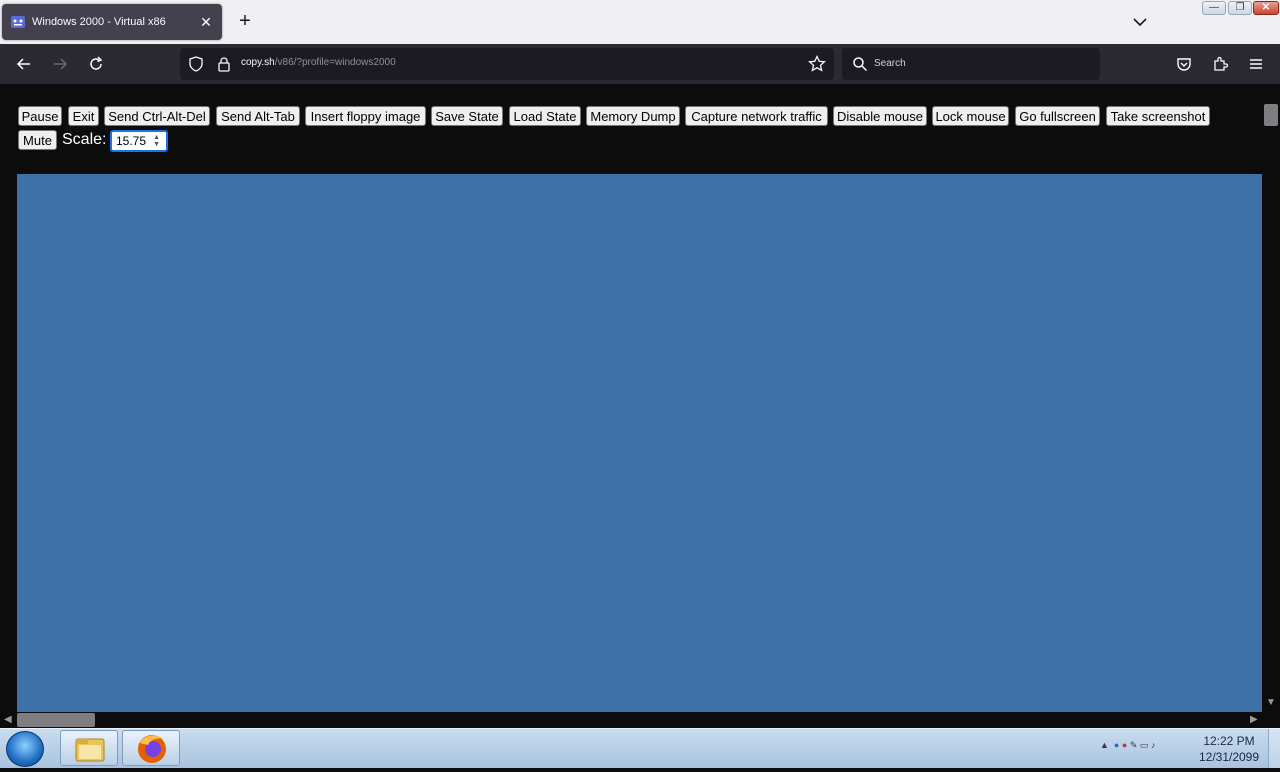  Describe the element at coordinates (1127, 745) in the screenshot. I see `system-tray-icons: ▲ ● ● ✎ ▭ ♪` at that location.